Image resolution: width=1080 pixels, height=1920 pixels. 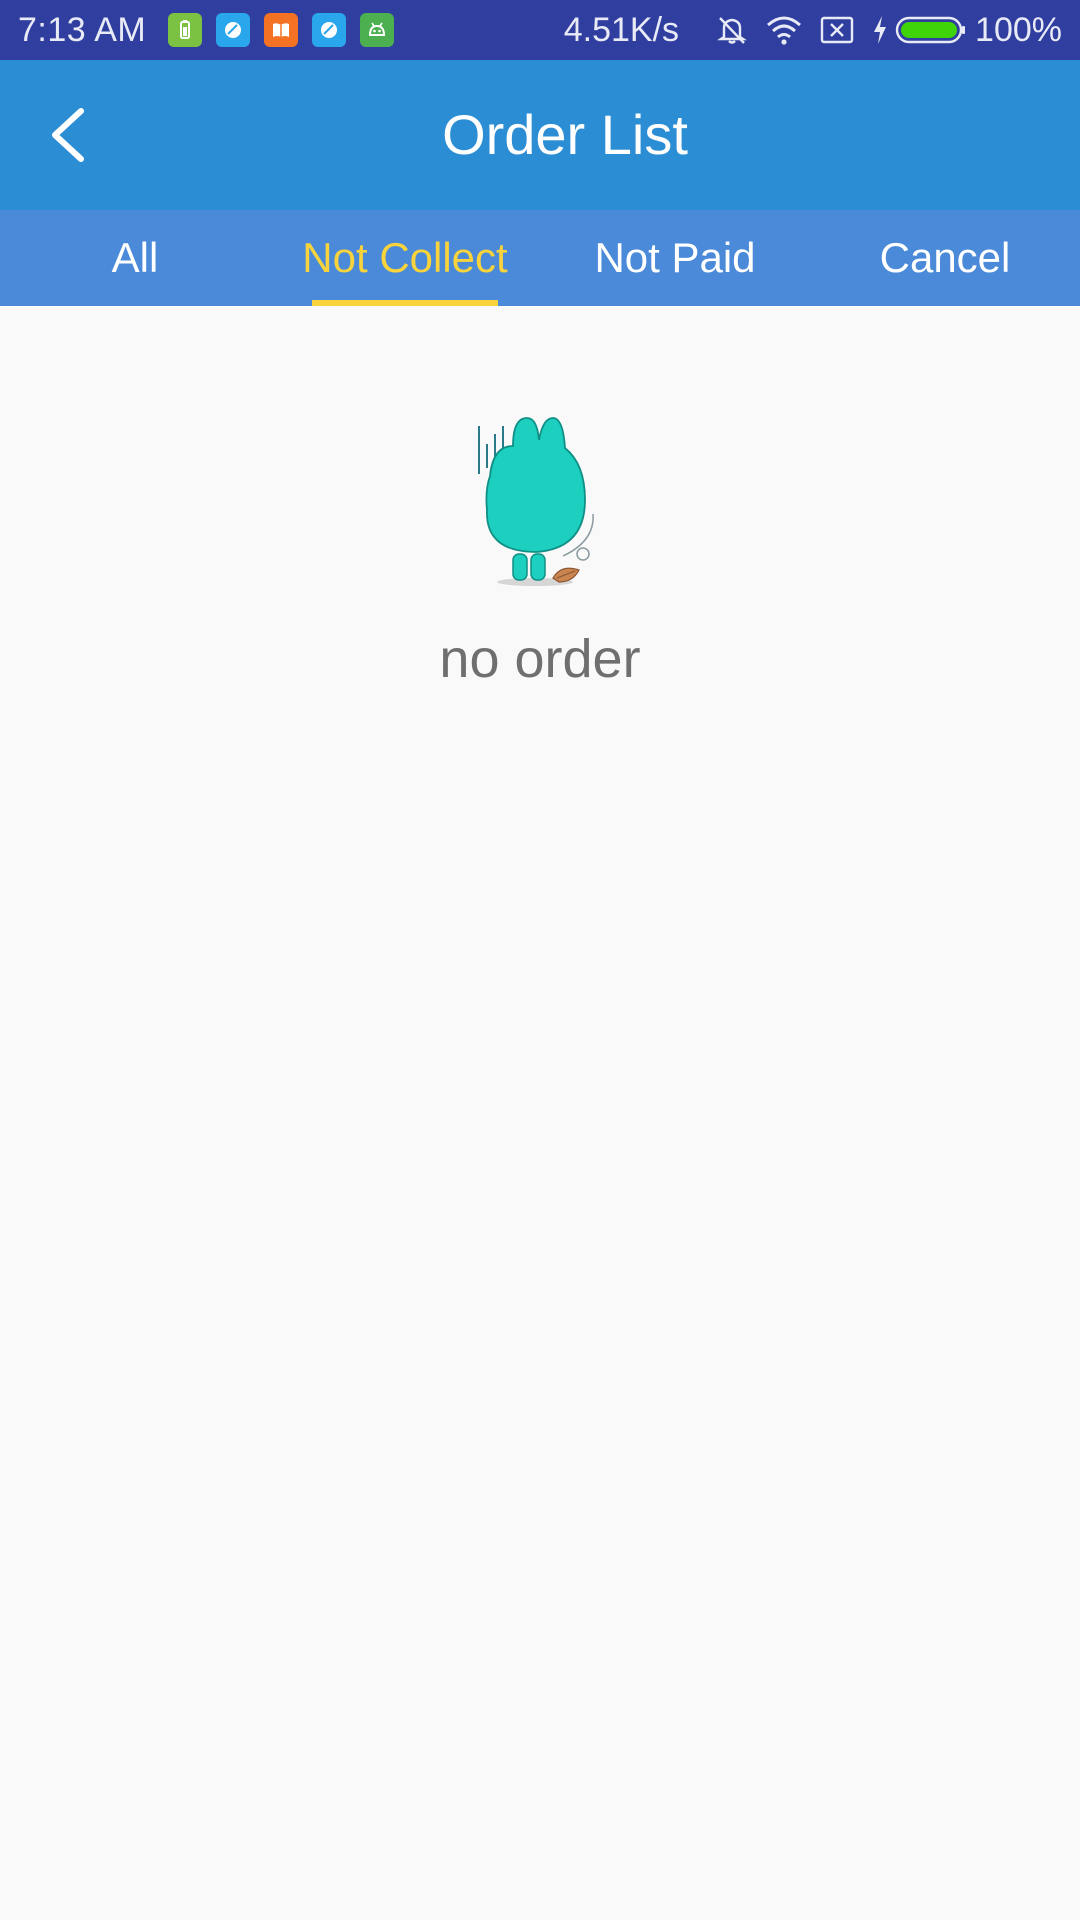 What do you see at coordinates (213, 30) in the screenshot?
I see `status-left: 7:13 AM` at bounding box center [213, 30].